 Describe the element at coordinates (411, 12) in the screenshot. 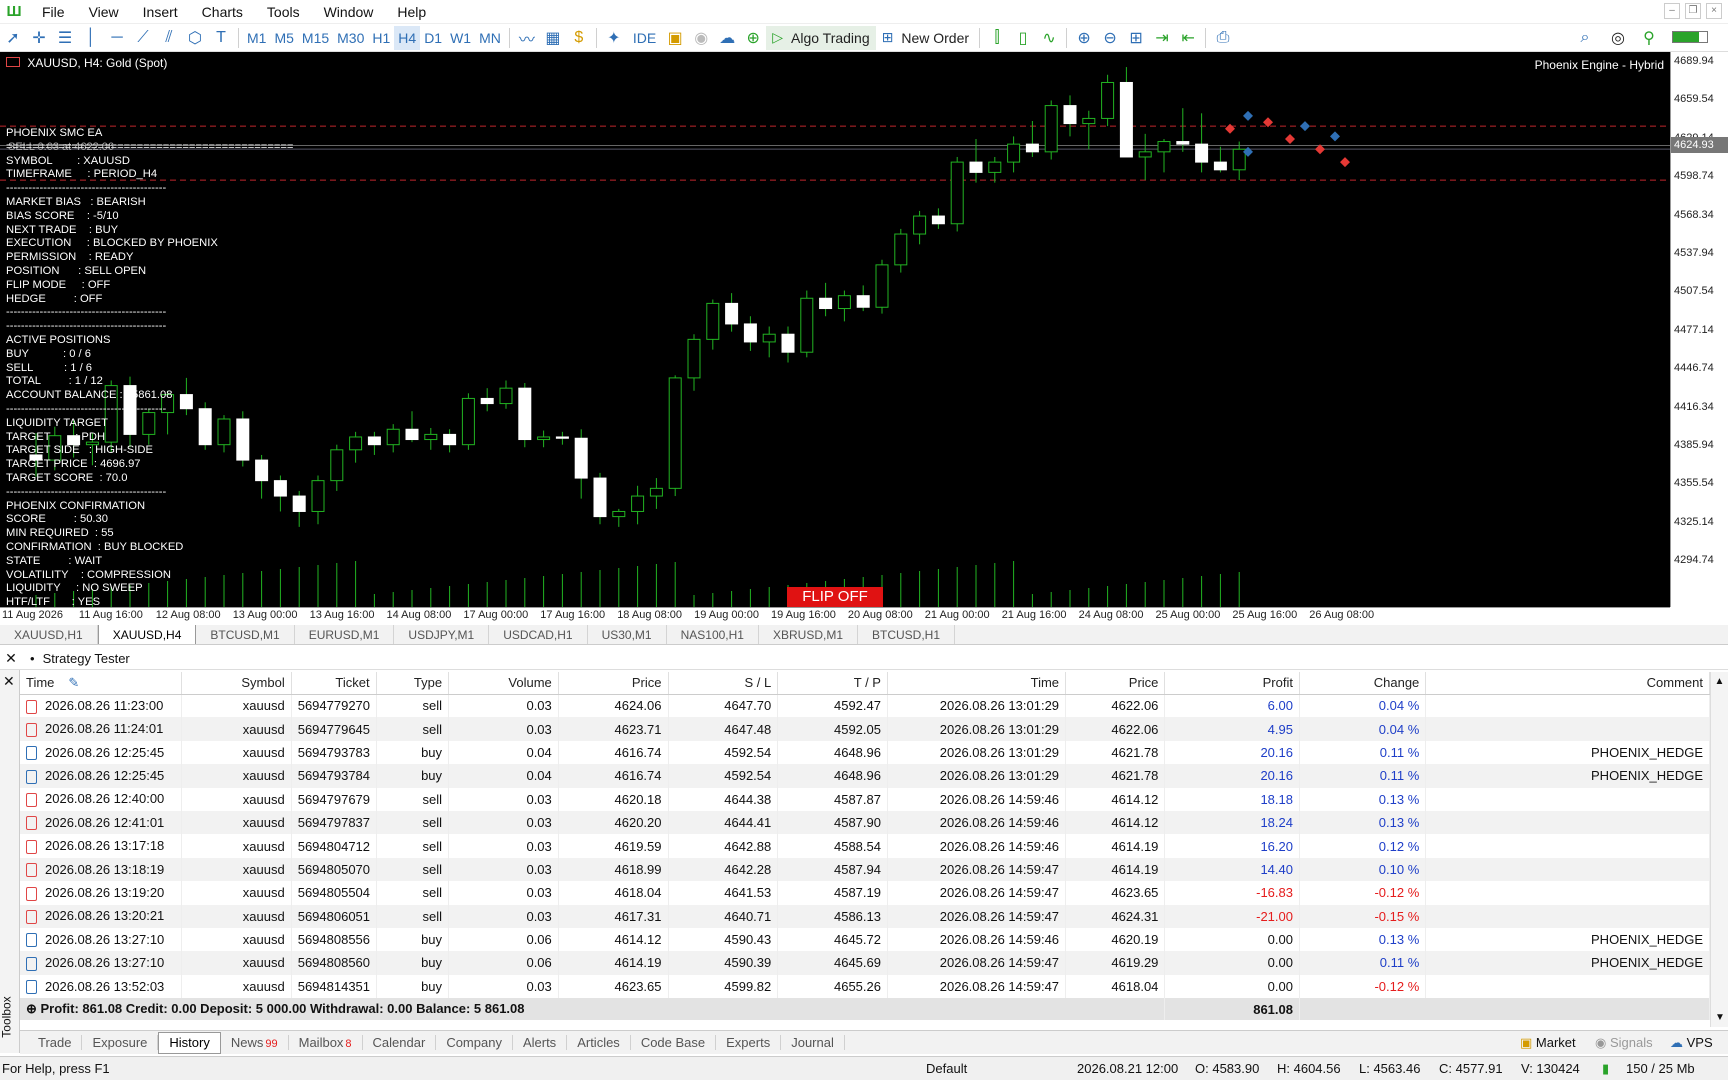

I see `menu-help: Help` at that location.